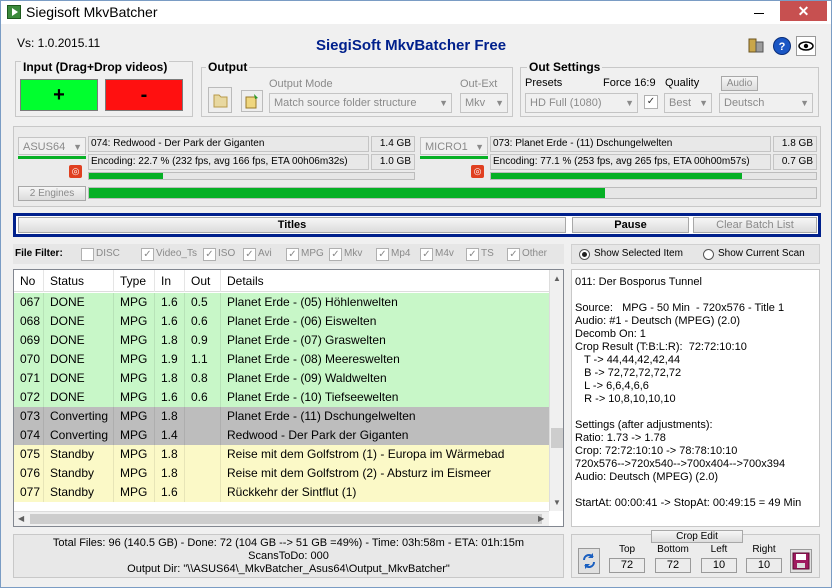 This screenshot has width=832, height=588. I want to click on col-no: No, so click(29, 281).